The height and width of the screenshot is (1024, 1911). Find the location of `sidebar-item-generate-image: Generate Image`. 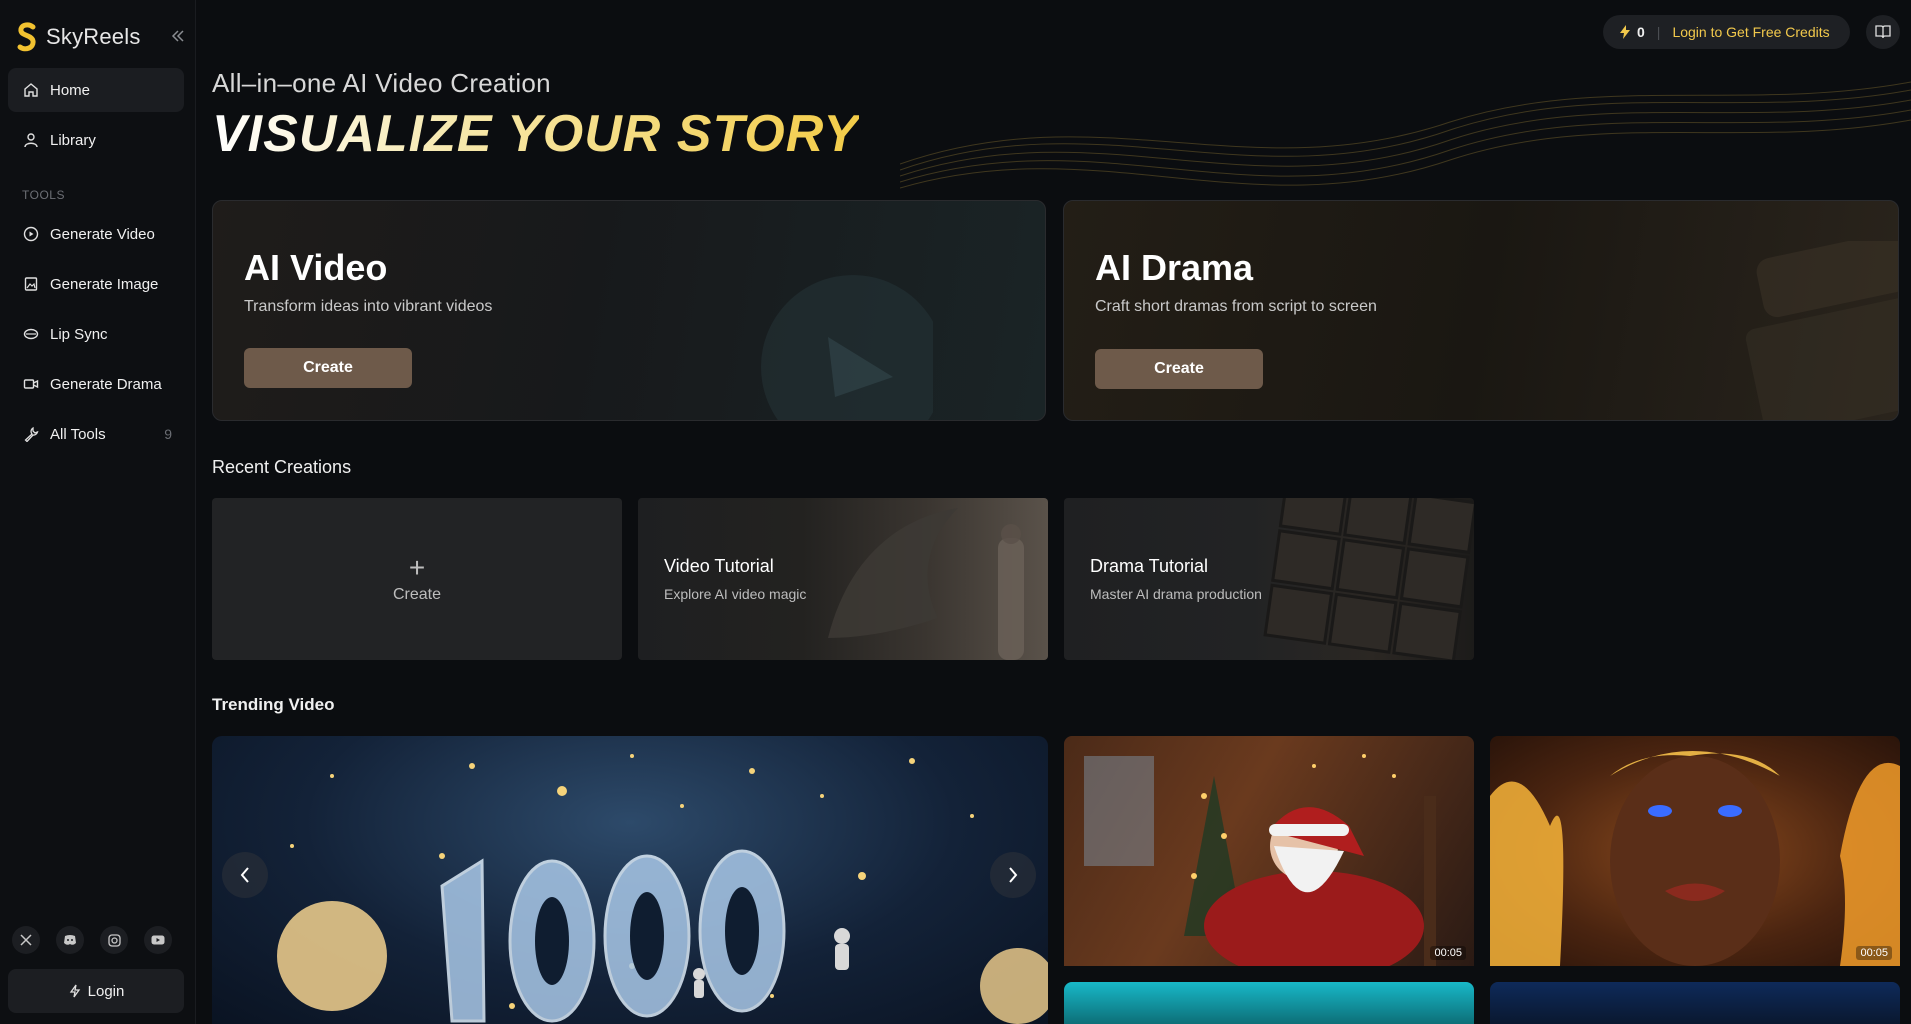

sidebar-item-generate-image: Generate Image is located at coordinates (96, 284).